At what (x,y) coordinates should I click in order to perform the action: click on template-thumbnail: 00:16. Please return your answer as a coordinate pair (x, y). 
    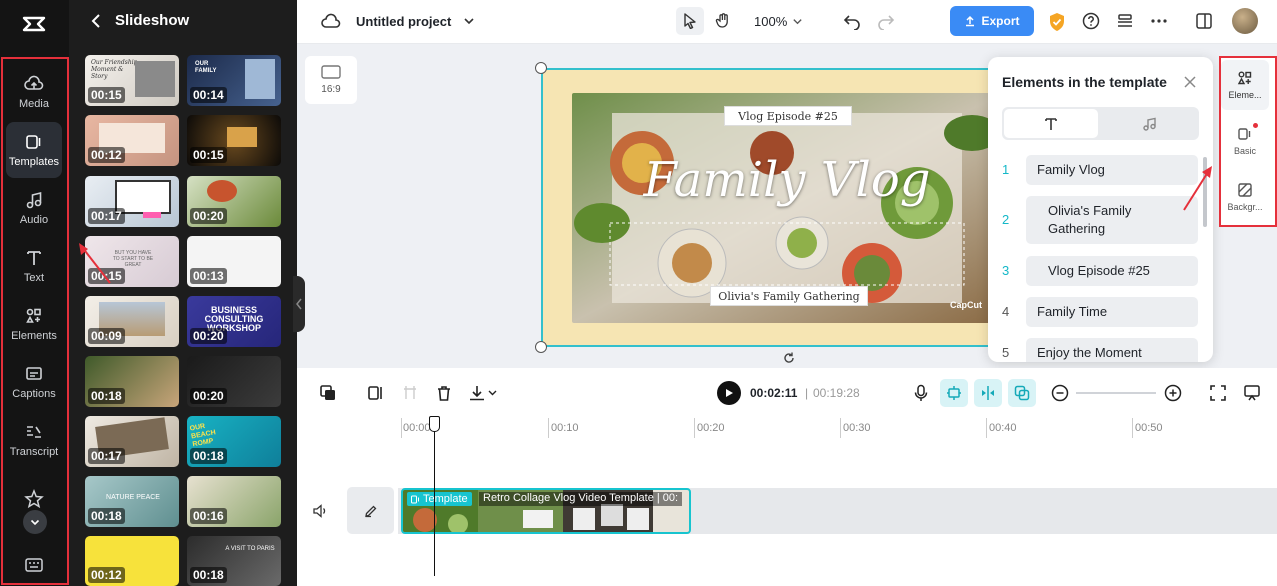
    Looking at the image, I should click on (234, 501).